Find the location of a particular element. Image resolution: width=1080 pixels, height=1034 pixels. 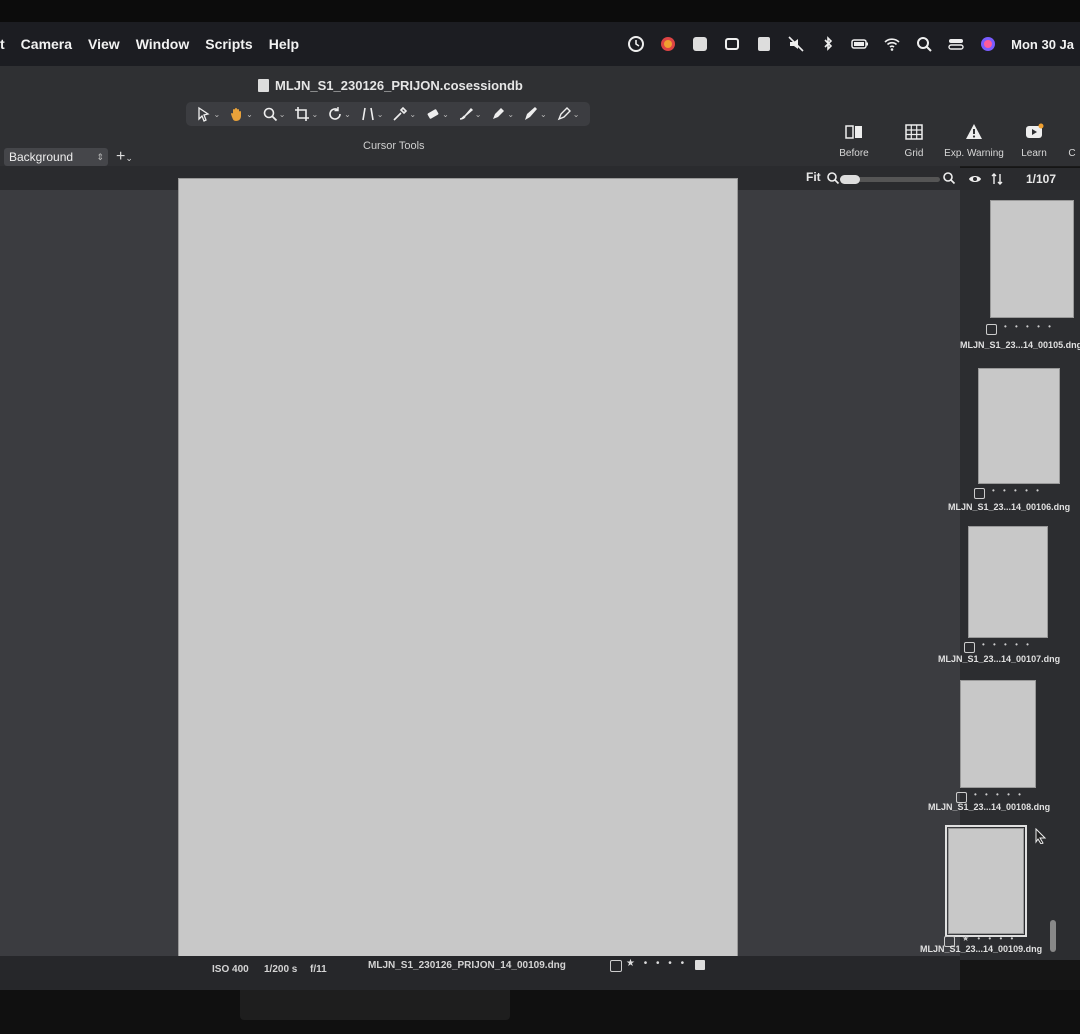

truncated-tool-icon is located at coordinates (1071, 132).